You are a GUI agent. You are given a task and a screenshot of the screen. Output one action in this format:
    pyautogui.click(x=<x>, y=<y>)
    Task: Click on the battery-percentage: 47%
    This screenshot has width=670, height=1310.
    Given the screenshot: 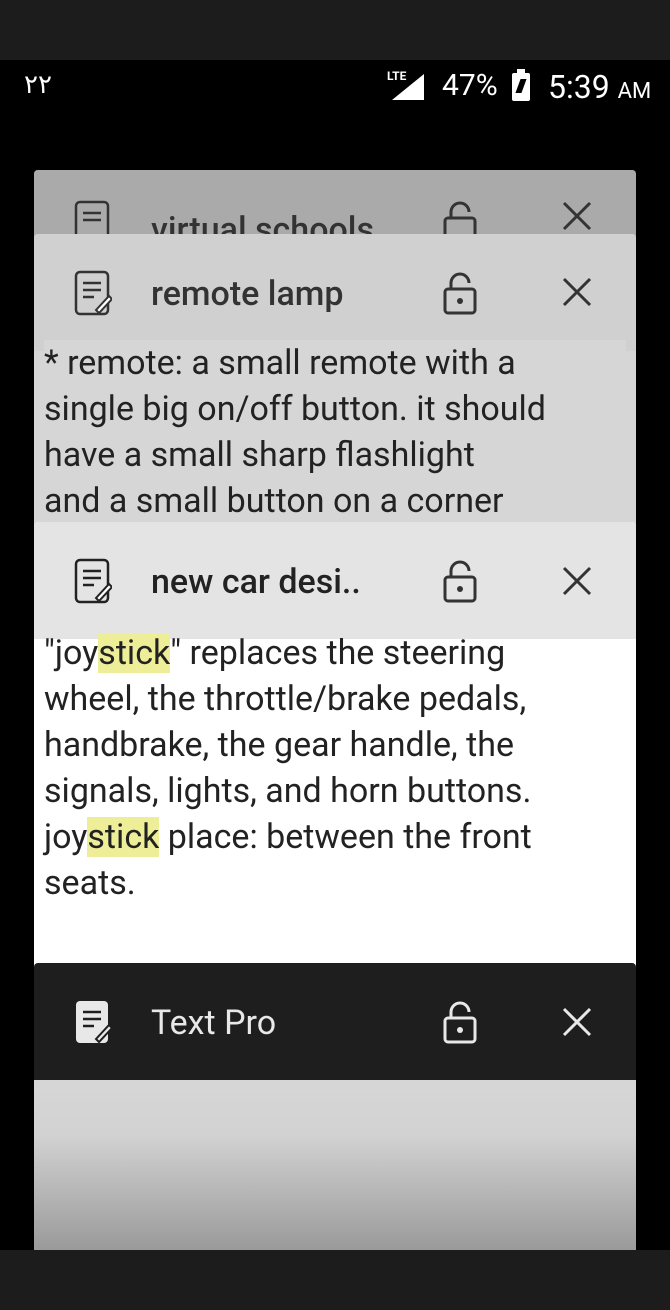 What is the action you would take?
    pyautogui.click(x=470, y=85)
    